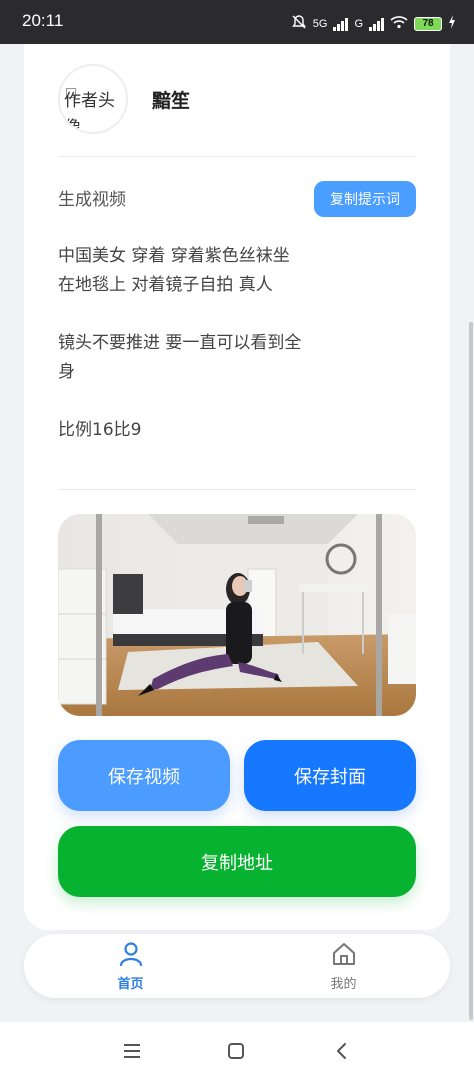 Image resolution: width=474 pixels, height=1080 pixels. I want to click on network-label-1: 5G, so click(320, 23).